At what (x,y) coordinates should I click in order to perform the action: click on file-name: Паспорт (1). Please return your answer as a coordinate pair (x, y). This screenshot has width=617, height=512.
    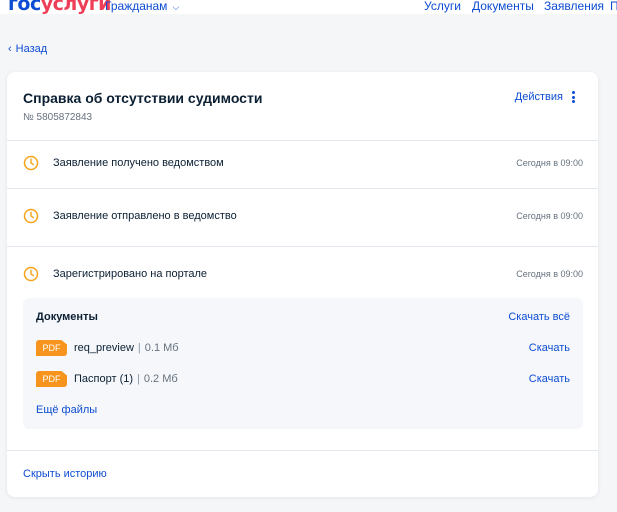
    Looking at the image, I should click on (103, 379).